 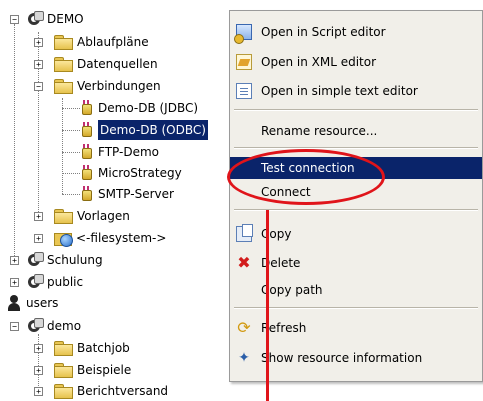 I want to click on tree-node-ablaufplaene: + Ablaufpläne, so click(x=91, y=42).